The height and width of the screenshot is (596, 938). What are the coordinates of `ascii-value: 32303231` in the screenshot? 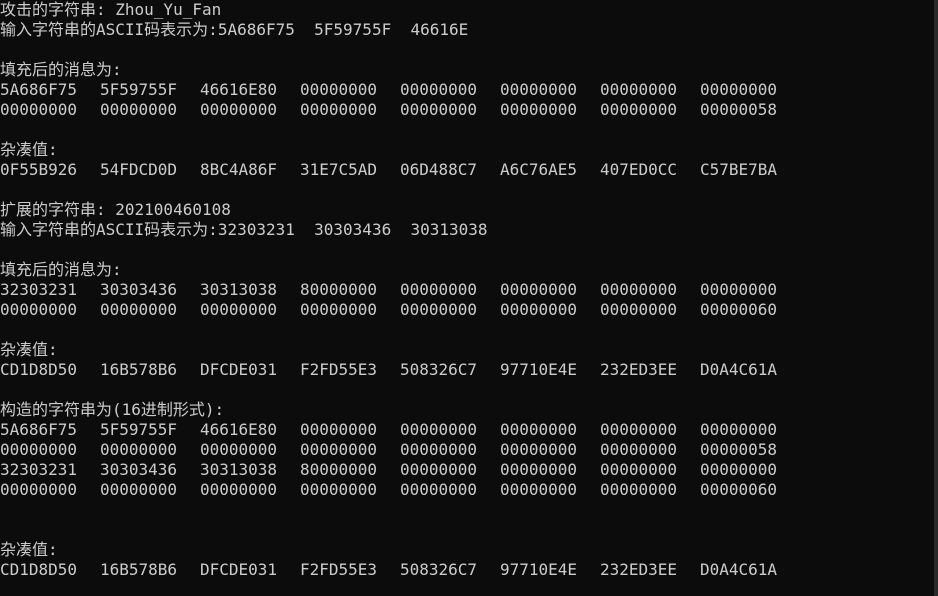 It's located at (256, 229).